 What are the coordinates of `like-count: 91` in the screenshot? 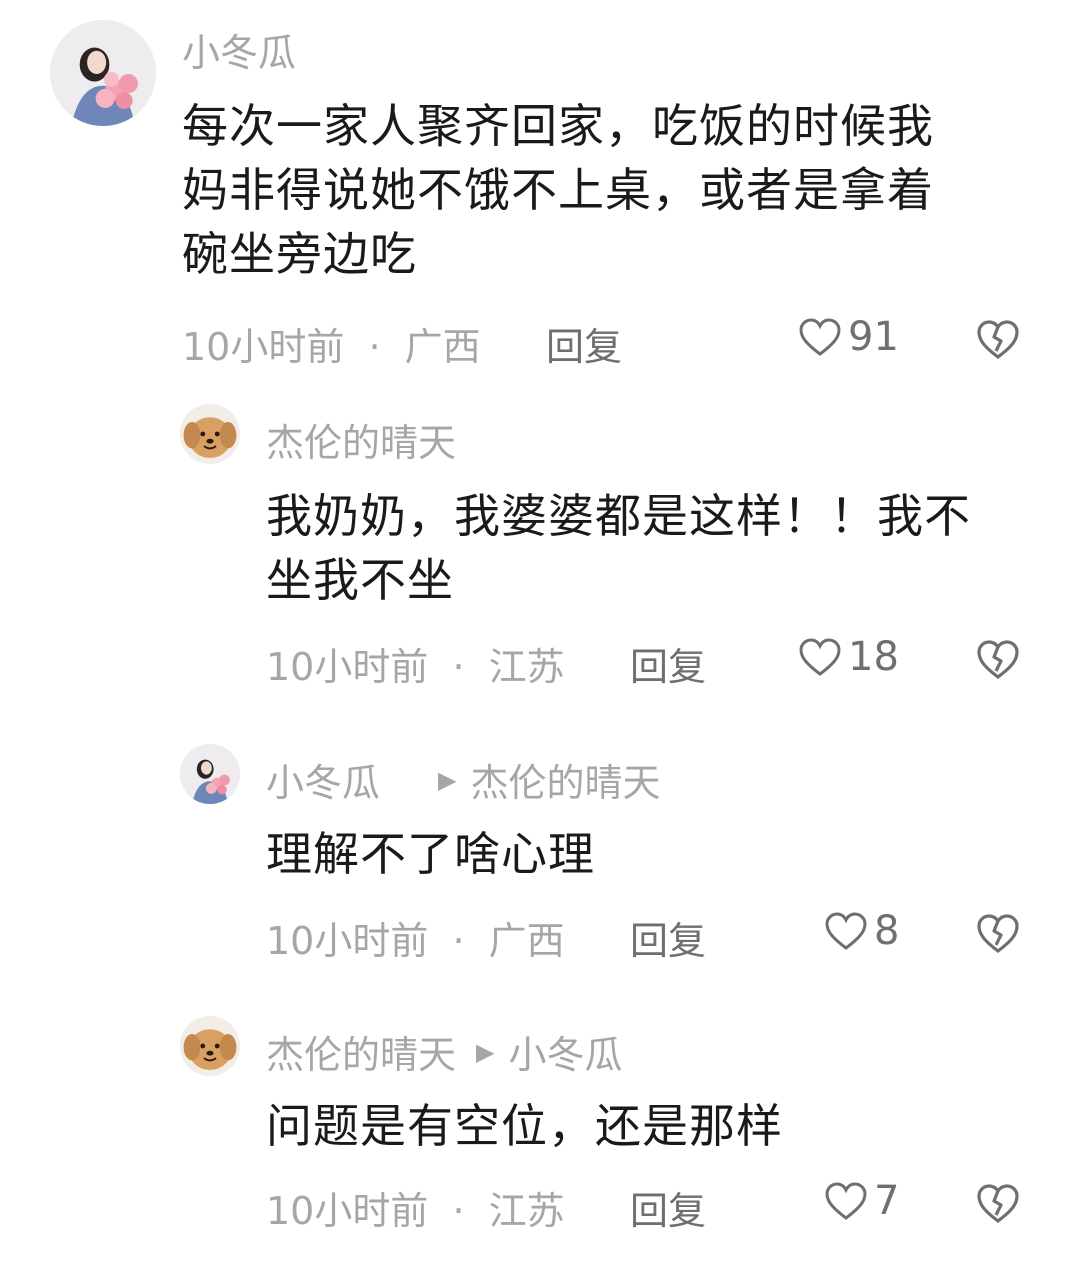 It's located at (873, 337).